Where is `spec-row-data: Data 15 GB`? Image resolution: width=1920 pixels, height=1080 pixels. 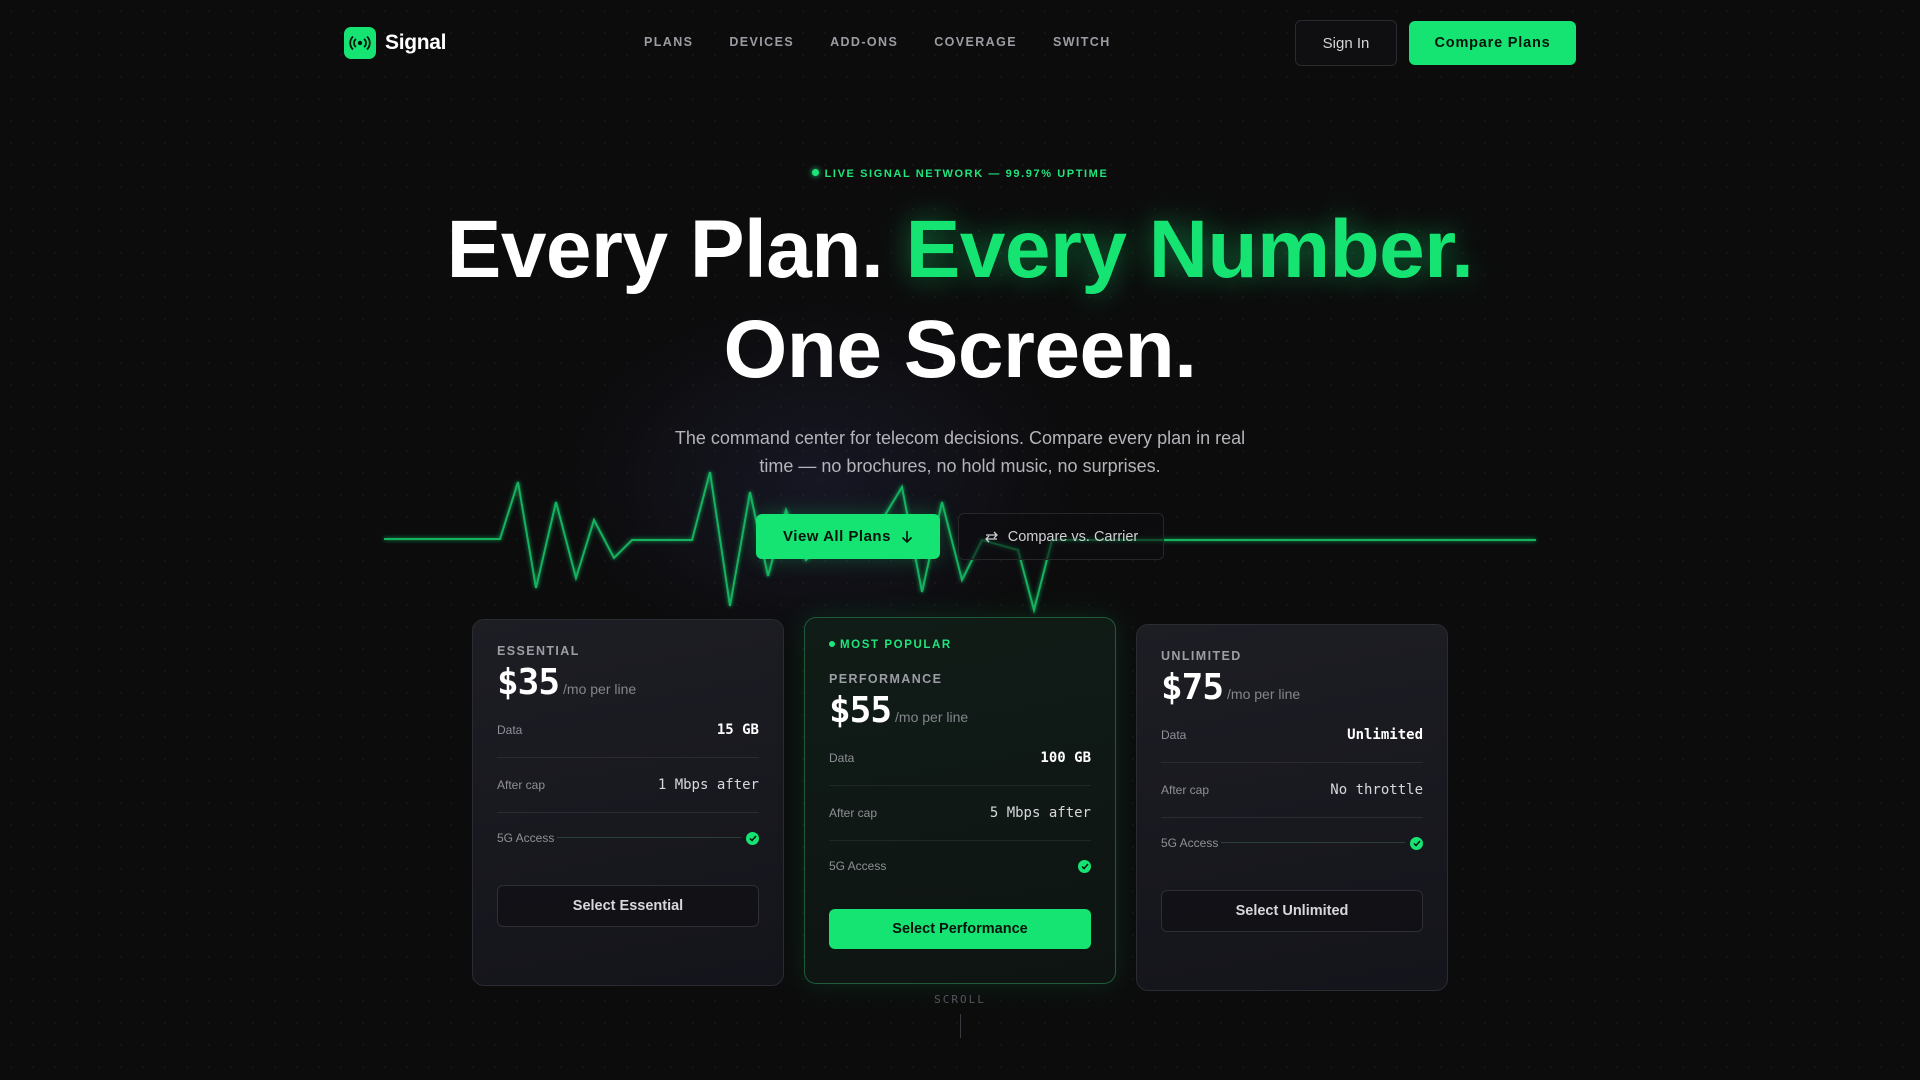
spec-row-data: Data 15 GB is located at coordinates (628, 730).